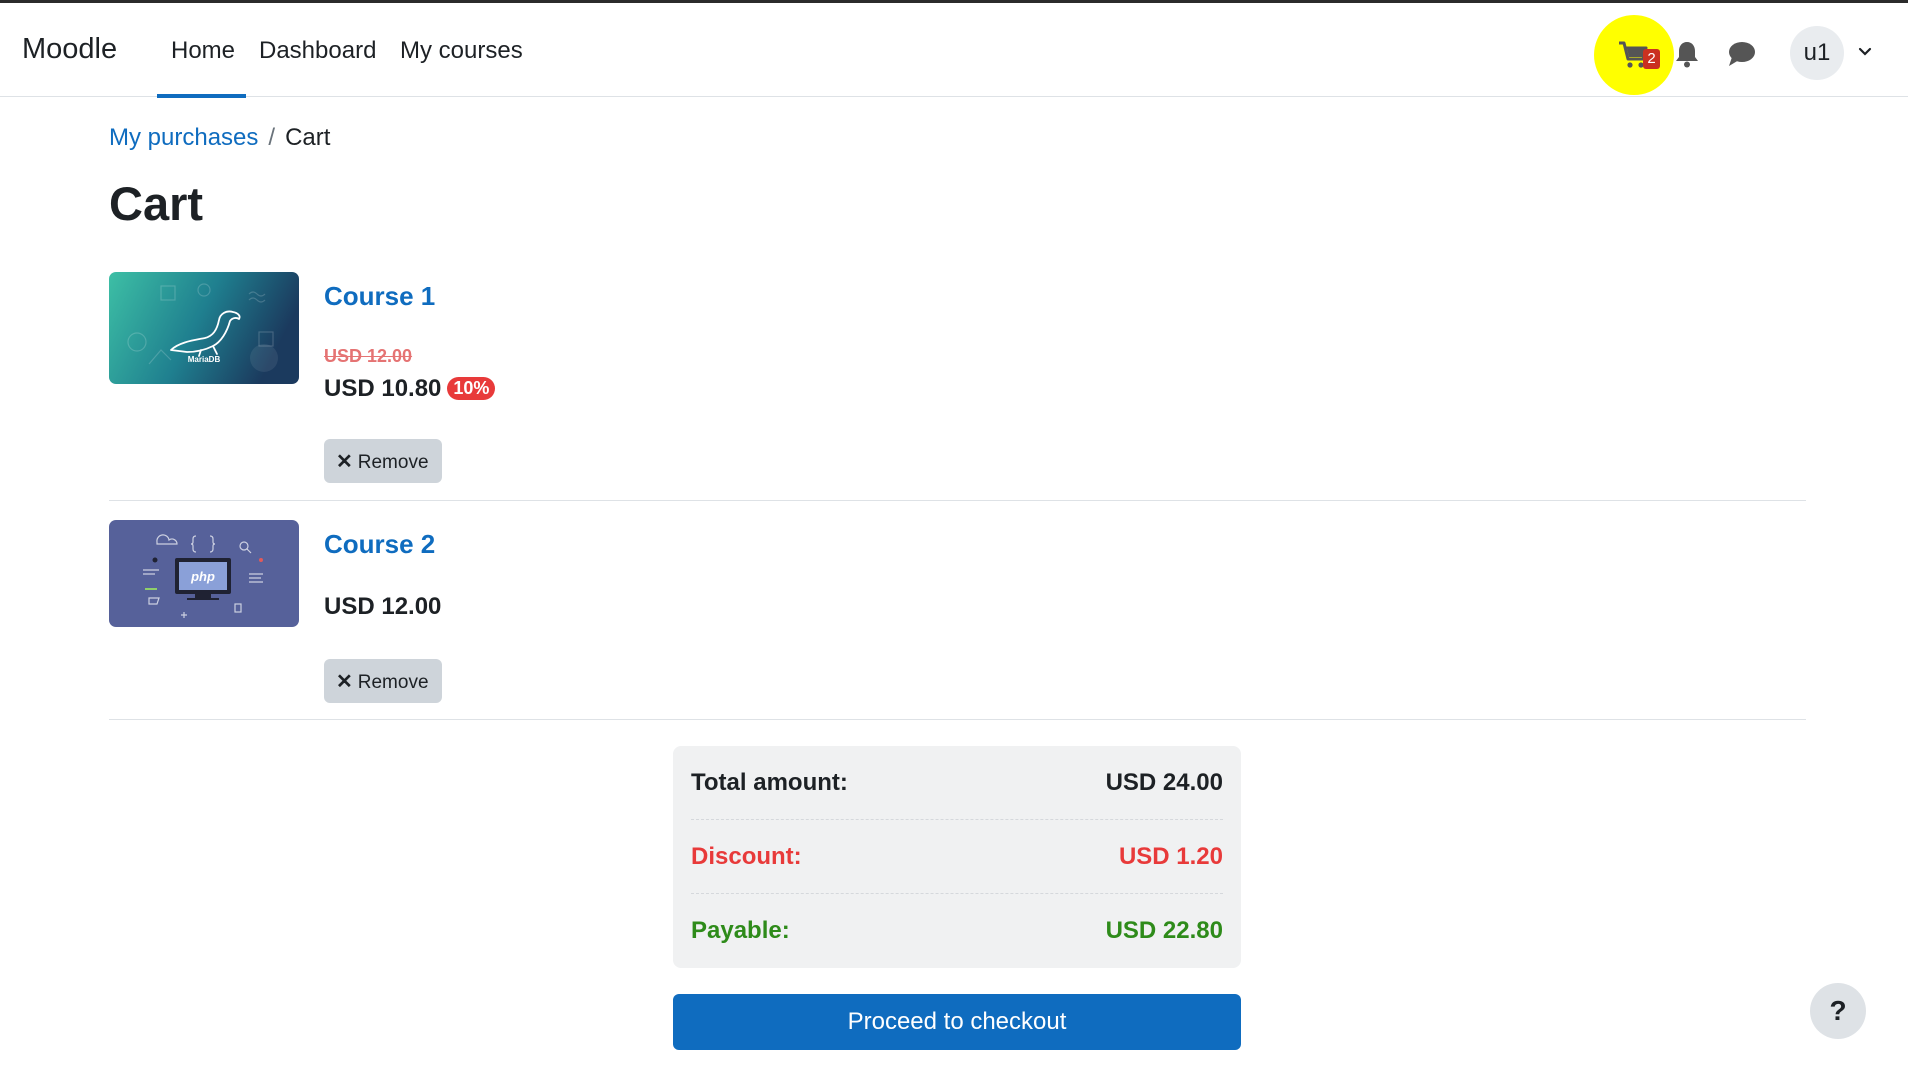  Describe the element at coordinates (383, 606) in the screenshot. I see `course-2-price: USD 12.00` at that location.